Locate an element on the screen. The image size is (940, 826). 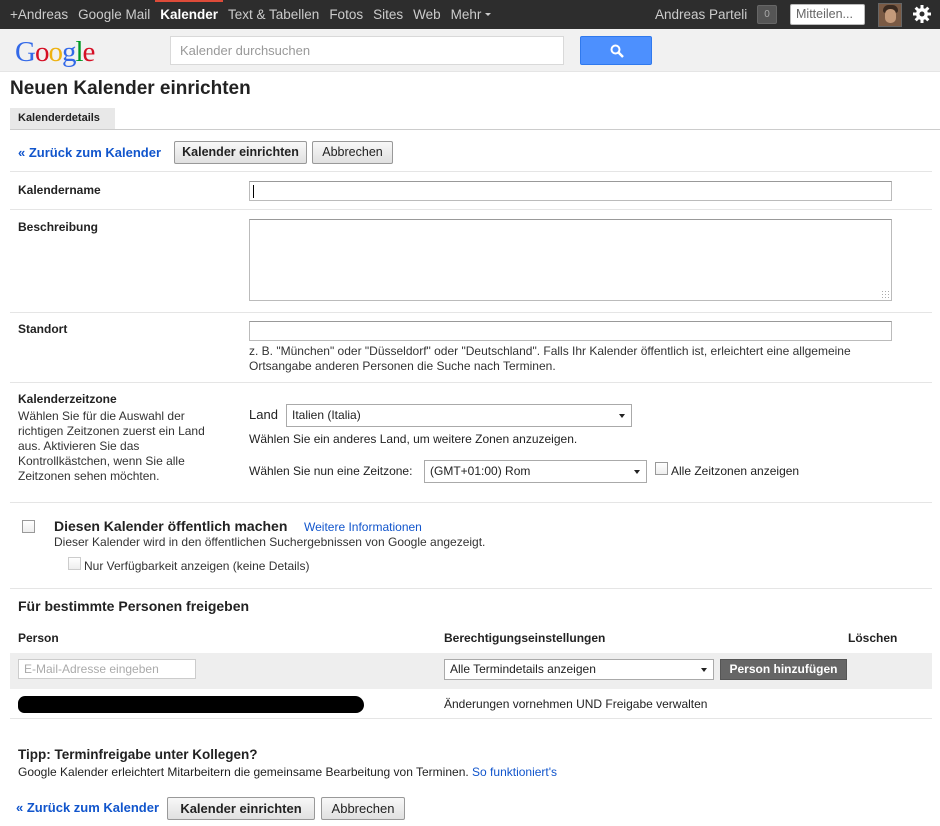
logo-letter: G is located at coordinates (25, 52).